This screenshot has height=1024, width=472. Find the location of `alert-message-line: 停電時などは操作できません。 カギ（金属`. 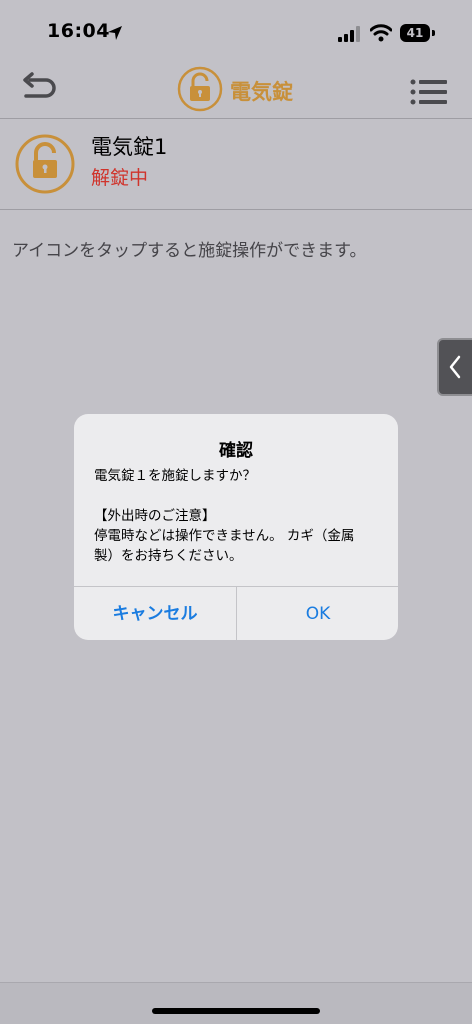

alert-message-line: 停電時などは操作できません。 カギ（金属 is located at coordinates (224, 536).